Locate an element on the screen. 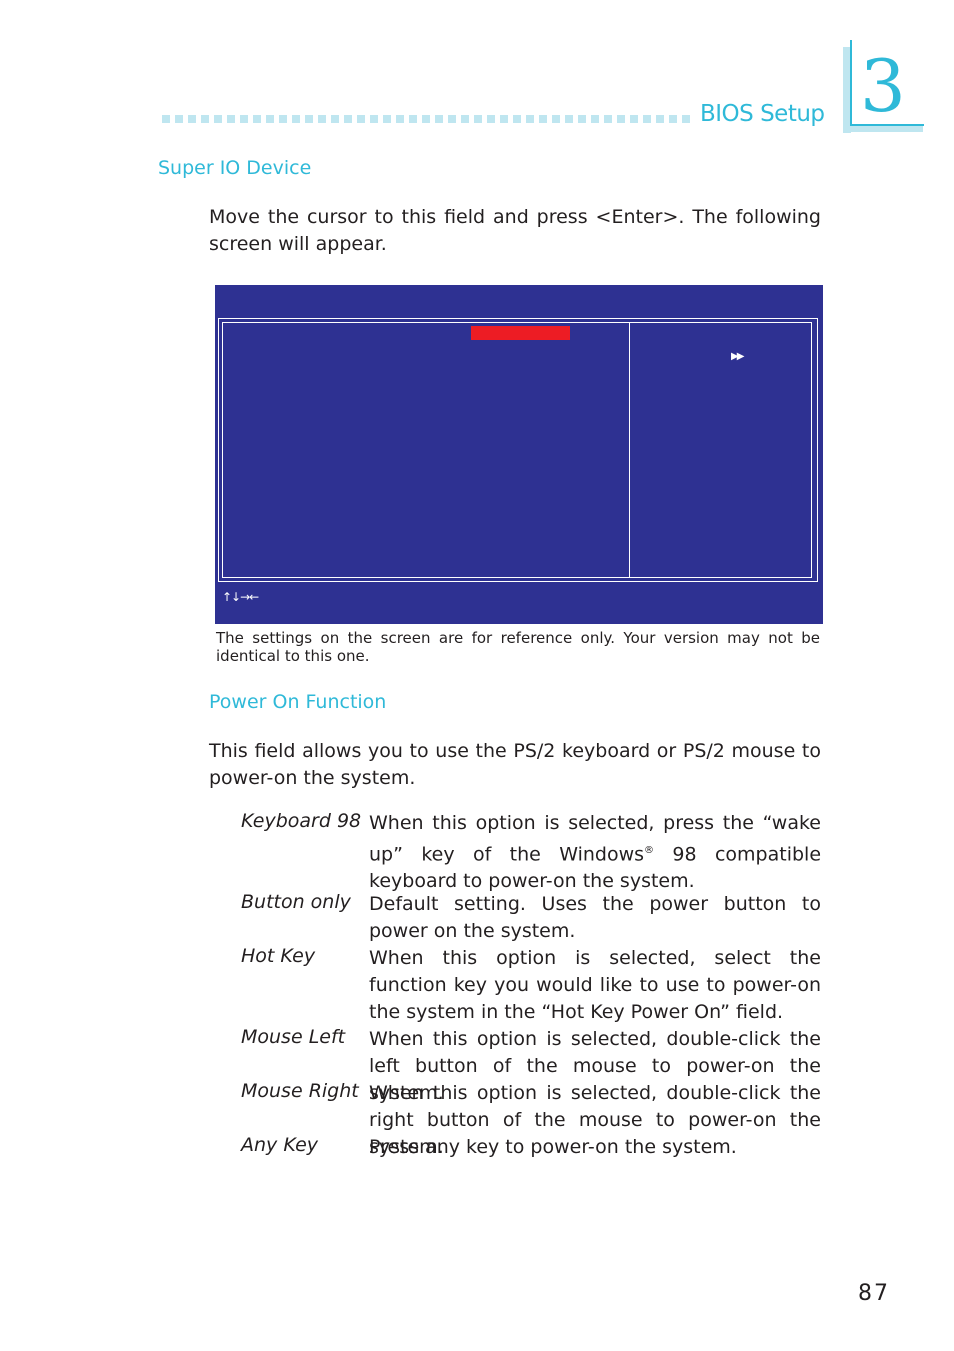 The width and height of the screenshot is (954, 1351). bios-help-divider is located at coordinates (629, 450).